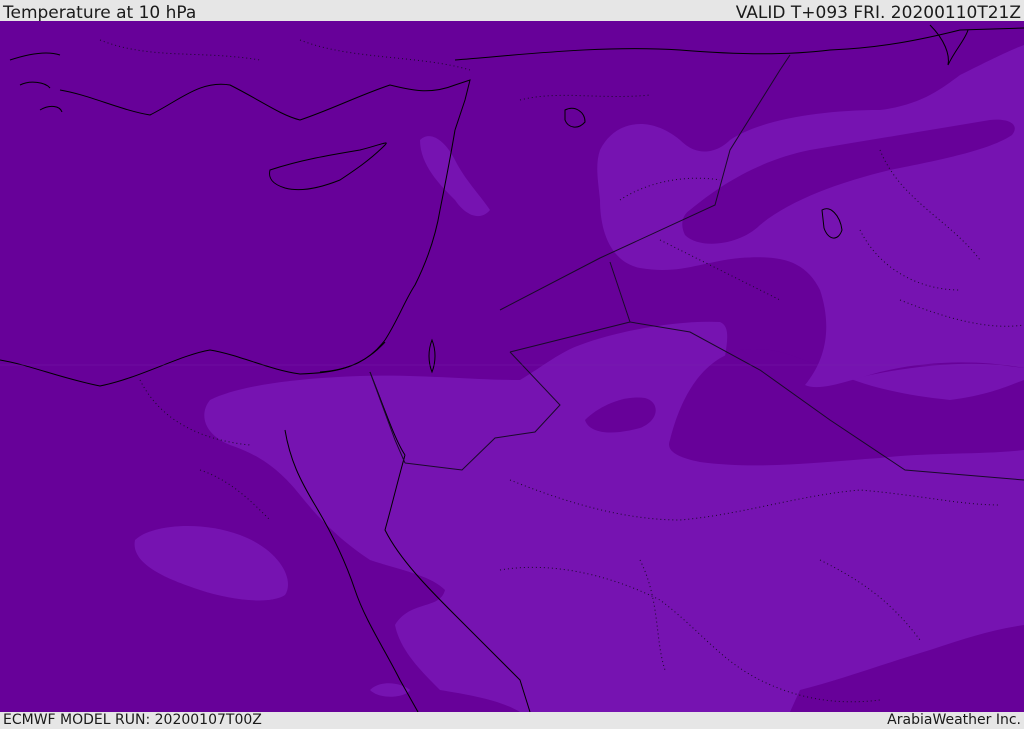 The width and height of the screenshot is (1024, 729). I want to click on map-title: Temperature at 10 hPa, so click(100, 13).